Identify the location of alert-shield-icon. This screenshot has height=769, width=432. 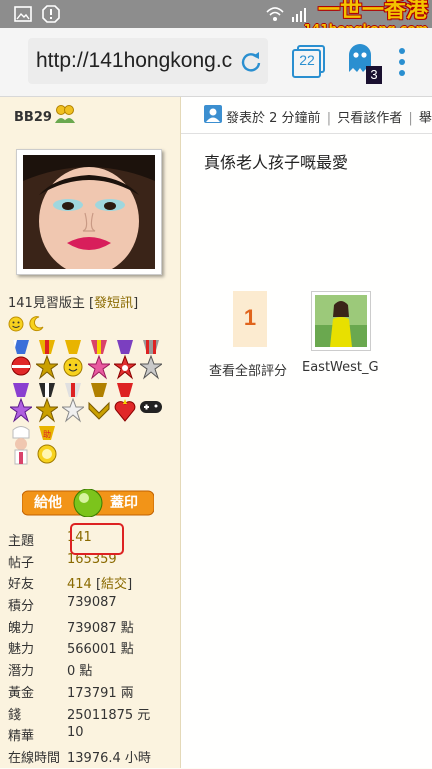
(51, 14).